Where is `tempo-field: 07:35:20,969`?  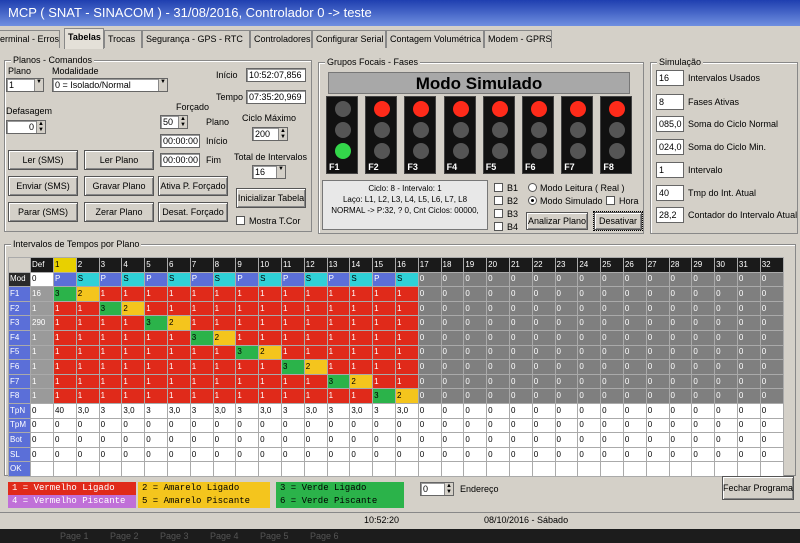 tempo-field: 07:35:20,969 is located at coordinates (276, 97).